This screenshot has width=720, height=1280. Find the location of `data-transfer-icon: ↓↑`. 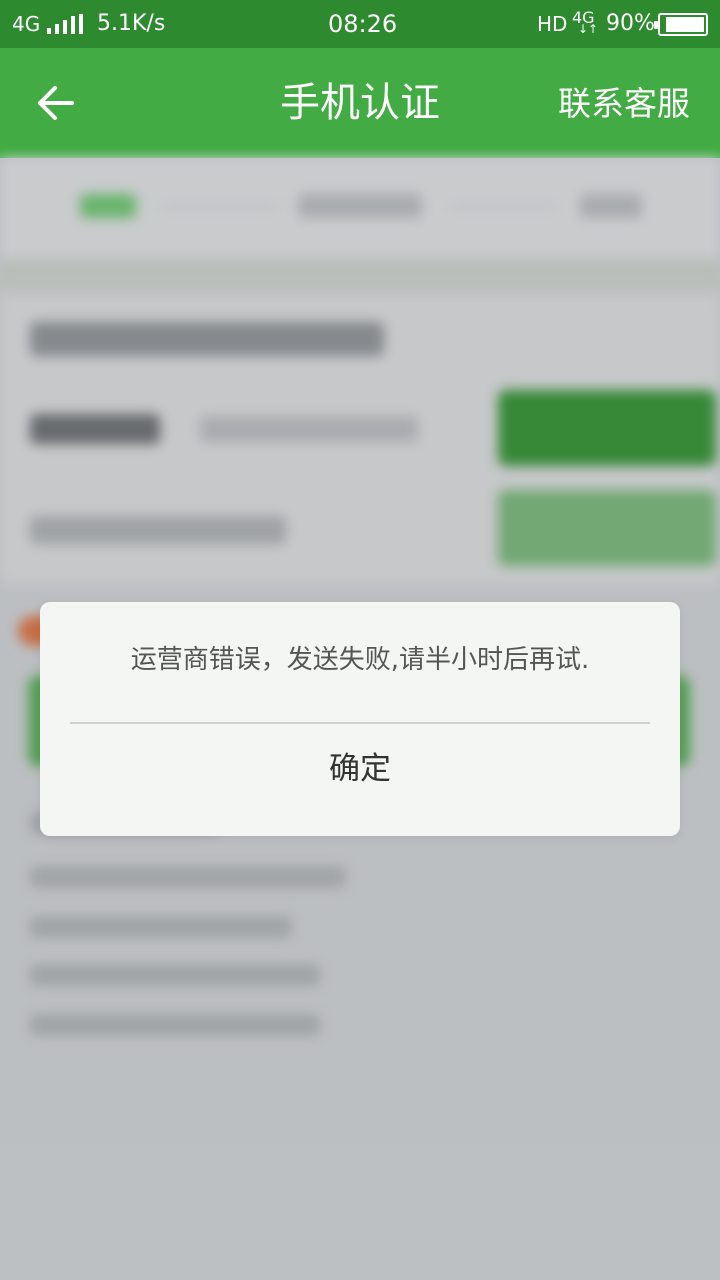

data-transfer-icon: ↓↑ is located at coordinates (588, 29).